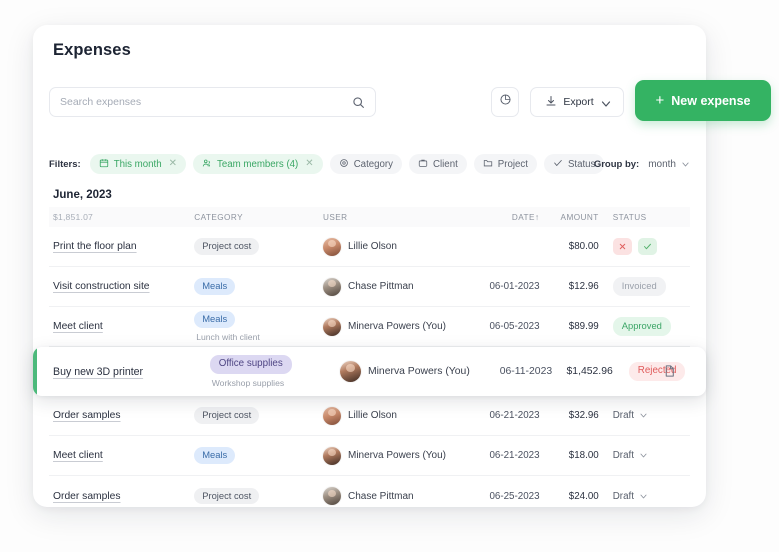 Image resolution: width=779 pixels, height=552 pixels. What do you see at coordinates (581, 164) in the screenshot?
I see `filter-chip-label: Status` at bounding box center [581, 164].